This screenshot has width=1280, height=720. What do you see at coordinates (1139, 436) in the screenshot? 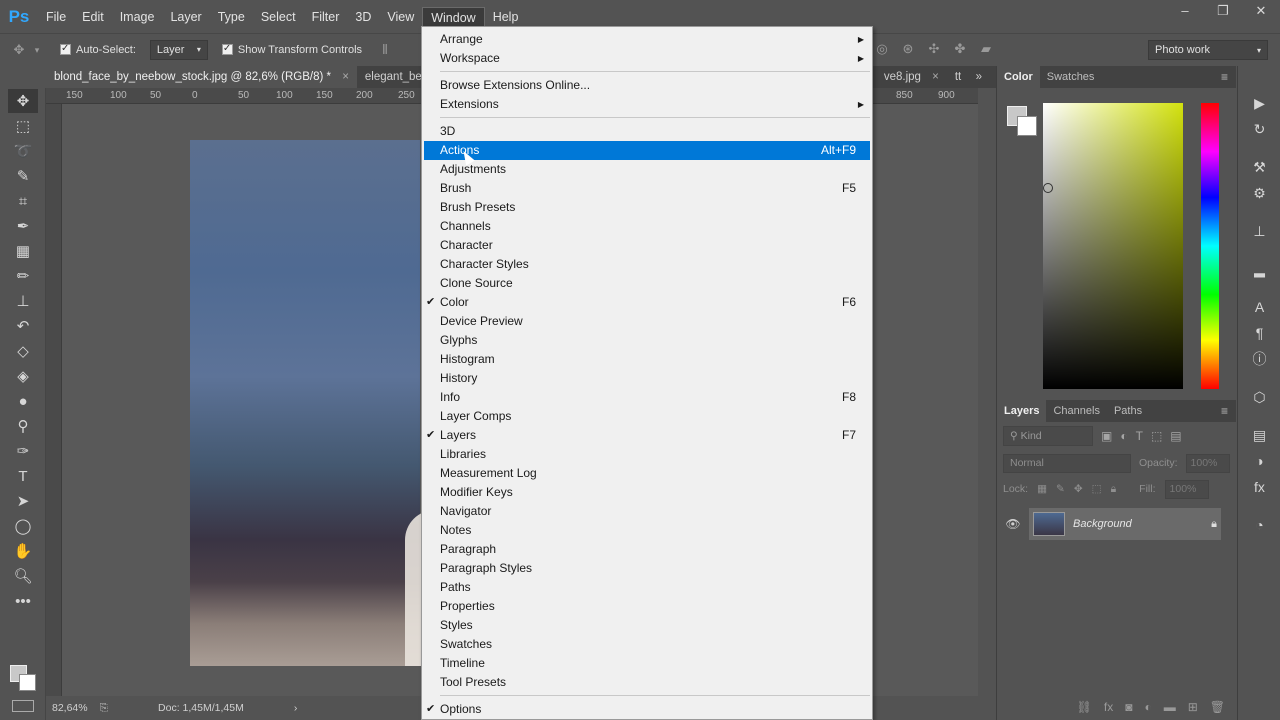
I see `type-filter-icon: T` at bounding box center [1139, 436].